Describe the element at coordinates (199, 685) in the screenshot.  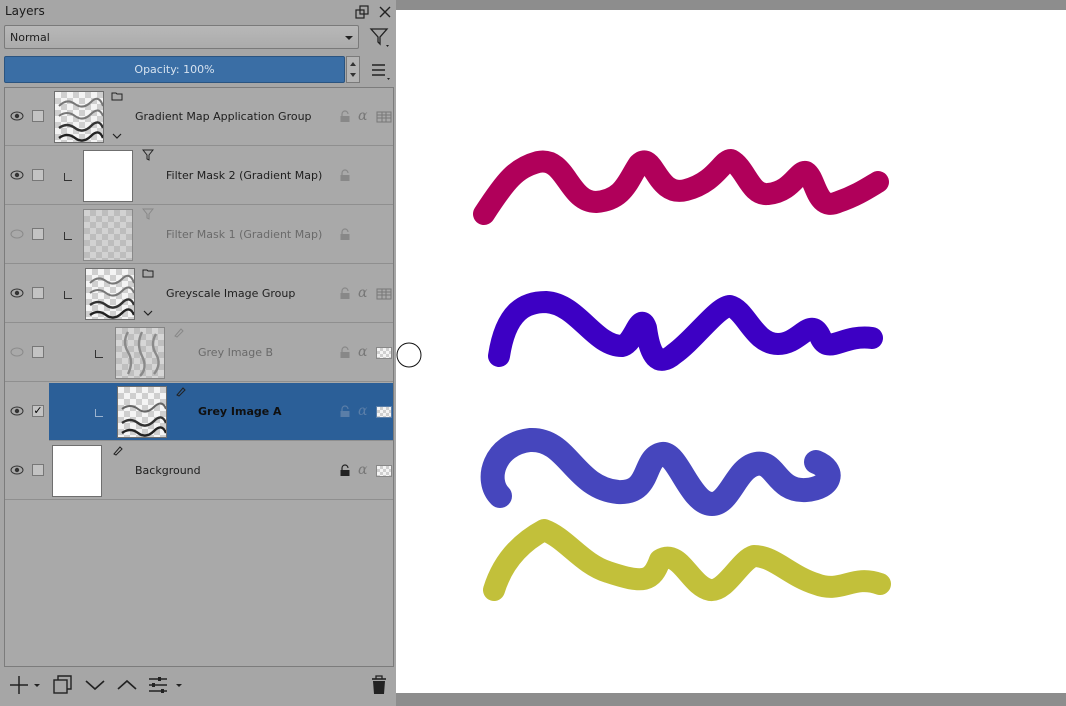
I see `layer-toolbar` at that location.